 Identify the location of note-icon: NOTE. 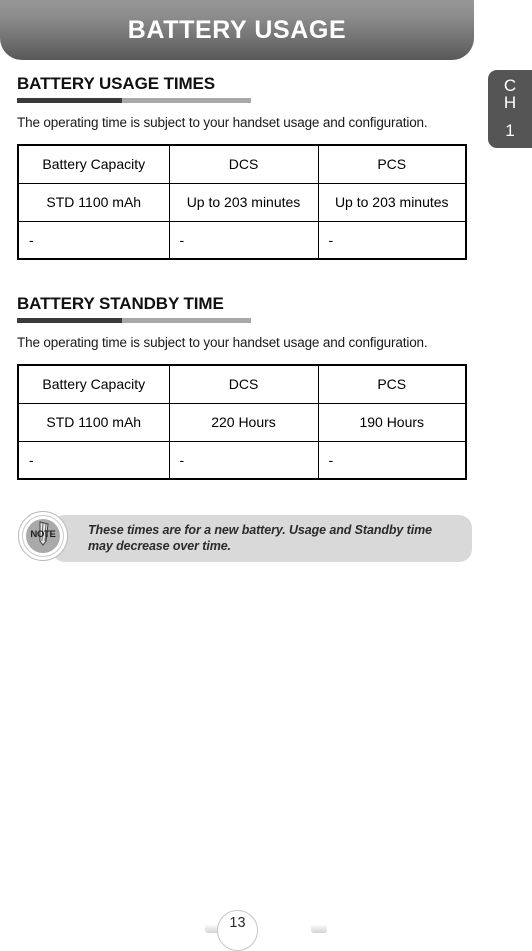
(43, 536).